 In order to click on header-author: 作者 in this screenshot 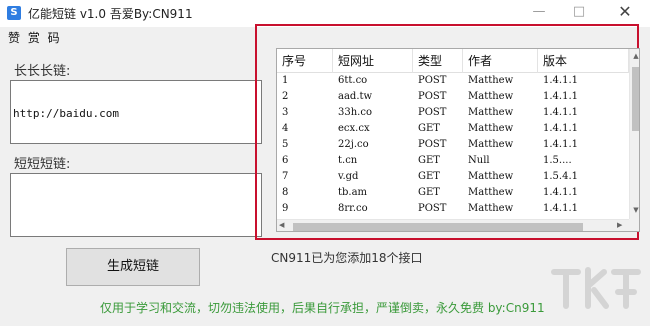, I will do `click(500, 61)`.